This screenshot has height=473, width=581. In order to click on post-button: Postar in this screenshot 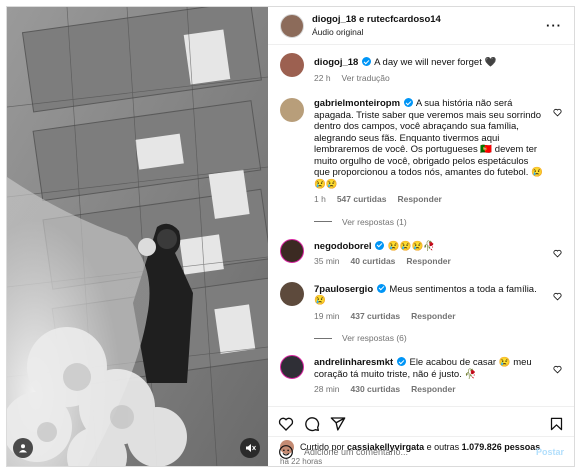, I will do `click(550, 452)`.